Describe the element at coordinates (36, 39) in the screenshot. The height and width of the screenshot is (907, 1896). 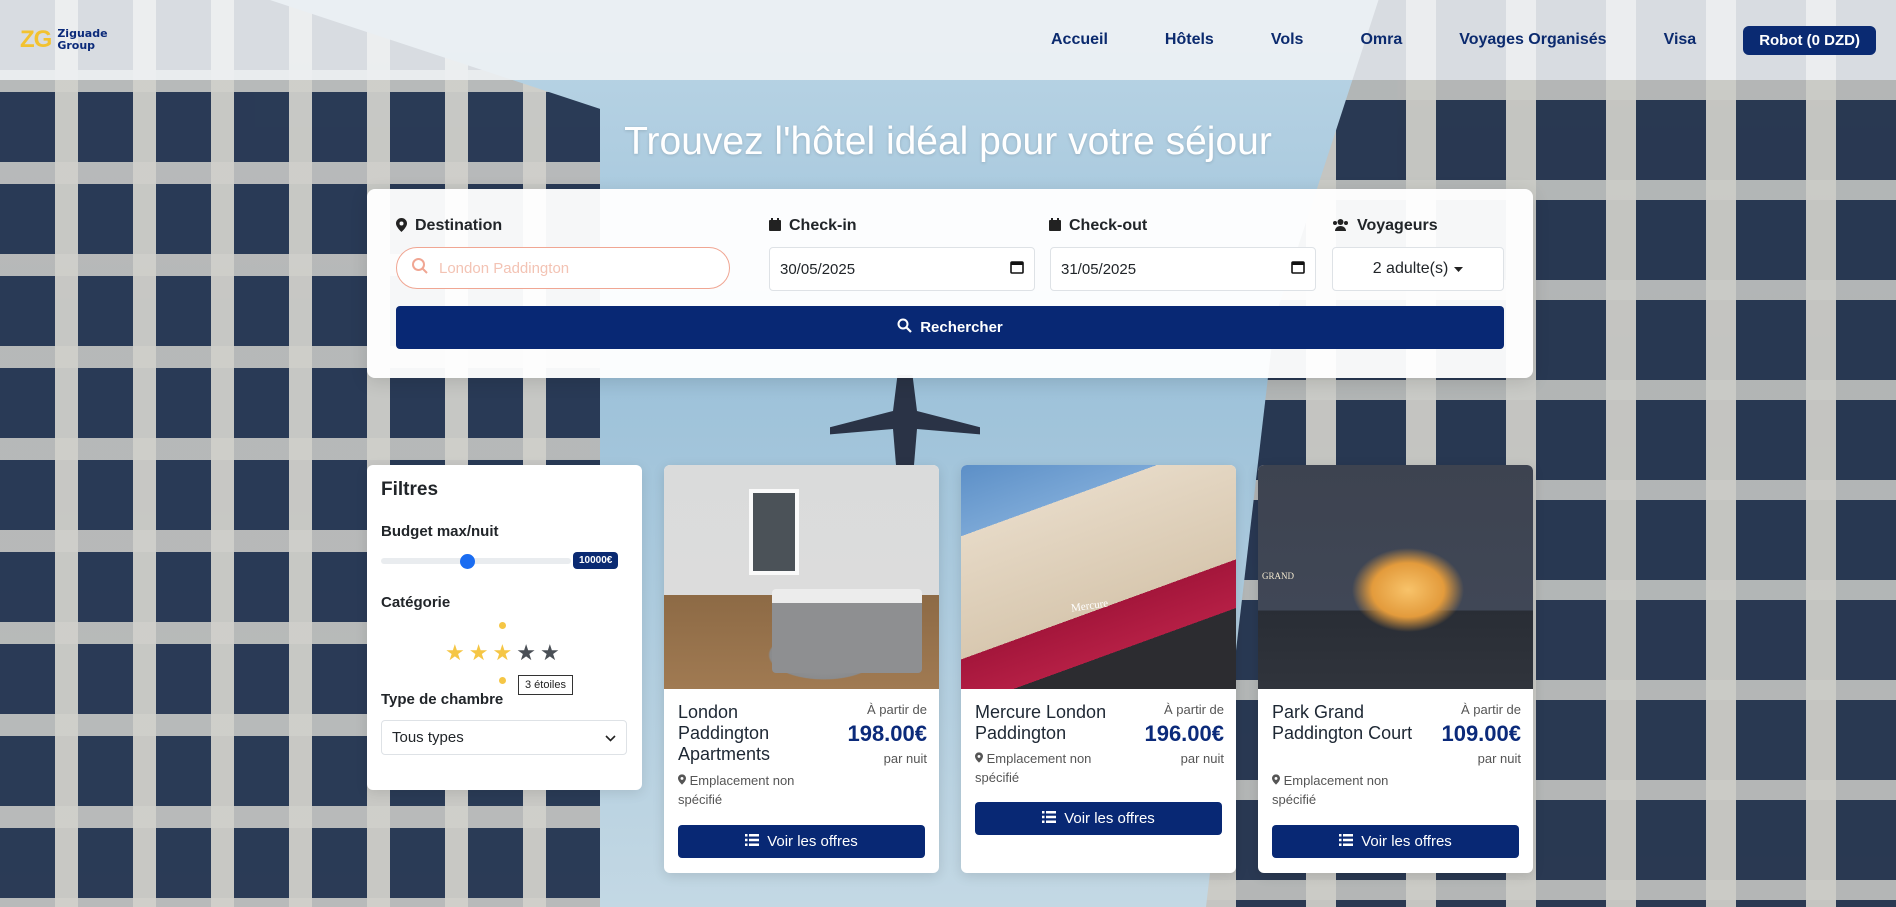
I see `logo-mark: ZG` at that location.